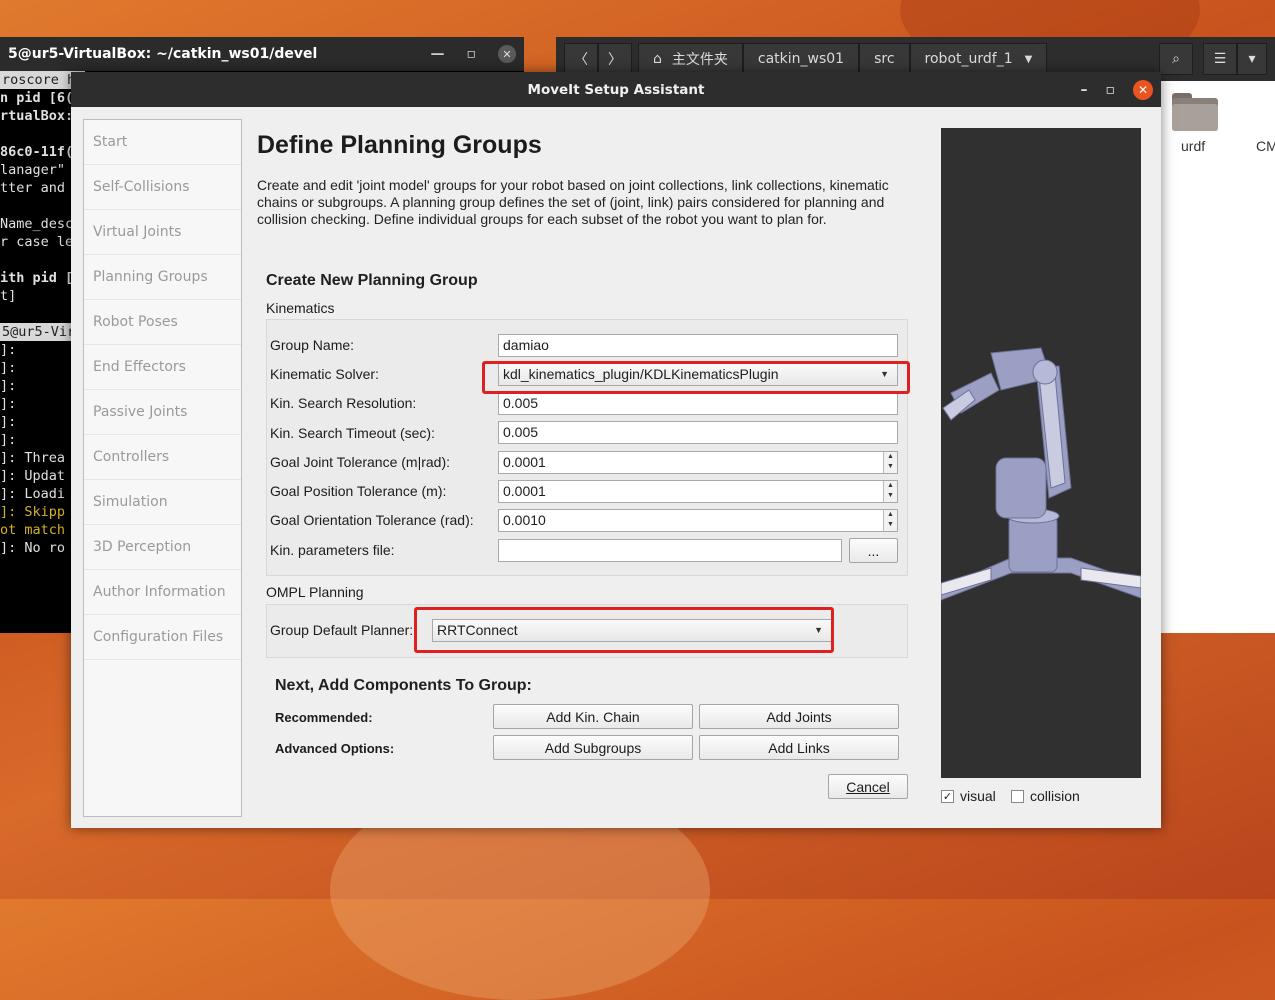 The width and height of the screenshot is (1275, 1000). Describe the element at coordinates (698, 403) in the screenshot. I see `search-resolution-field: 0.005` at that location.